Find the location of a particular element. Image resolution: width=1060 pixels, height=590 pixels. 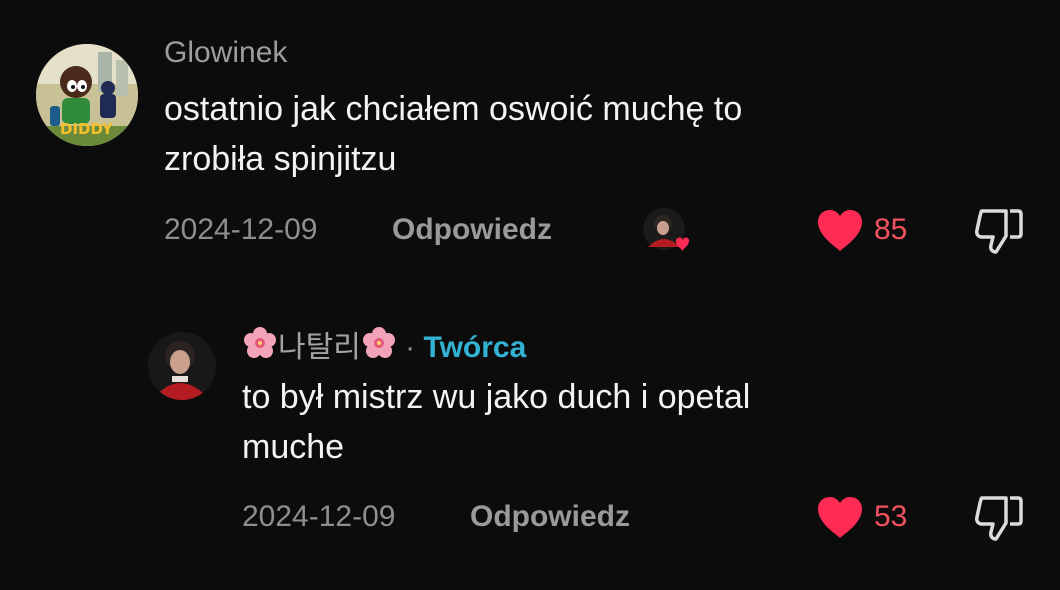

creator-badge: Twórca is located at coordinates (475, 347).